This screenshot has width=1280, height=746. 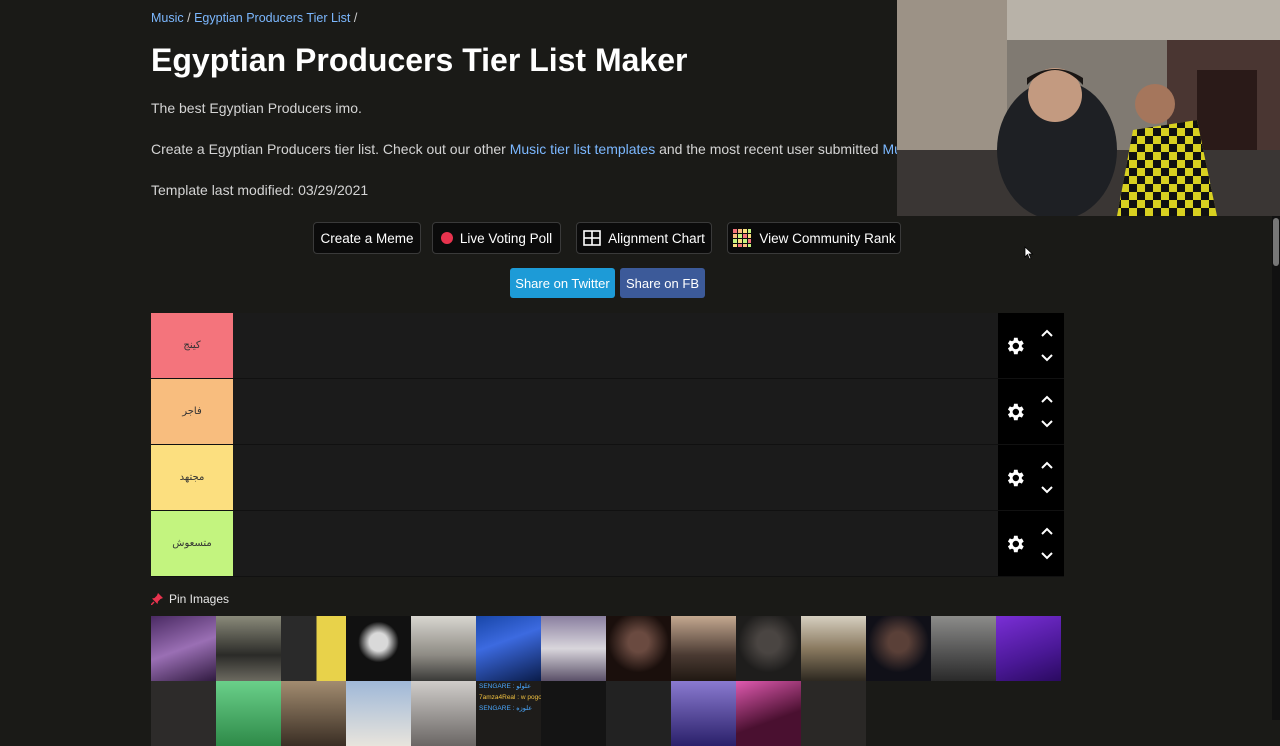 I want to click on alignment-chart-label: Alignment Chart, so click(x=656, y=238).